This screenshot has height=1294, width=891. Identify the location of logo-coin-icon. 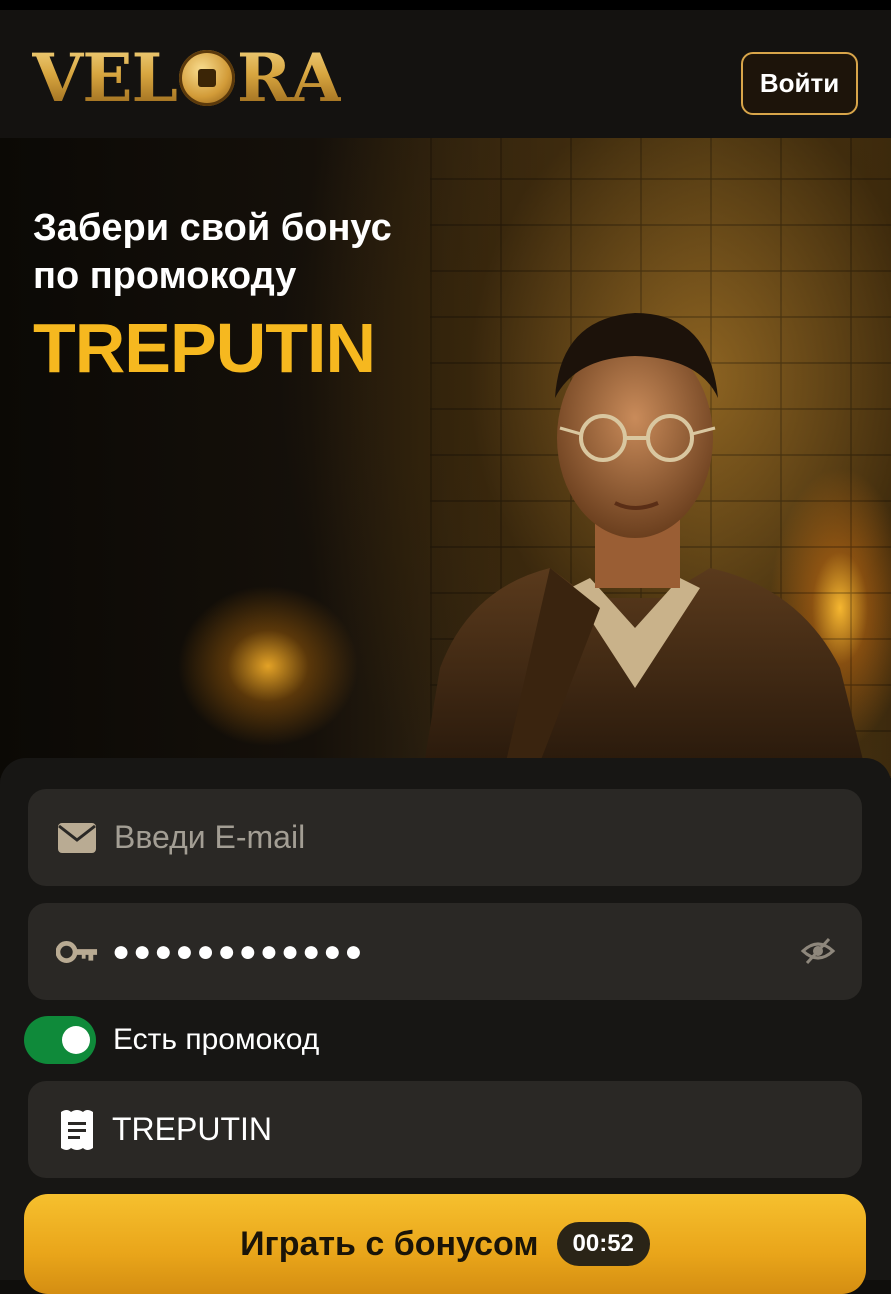
(206, 78).